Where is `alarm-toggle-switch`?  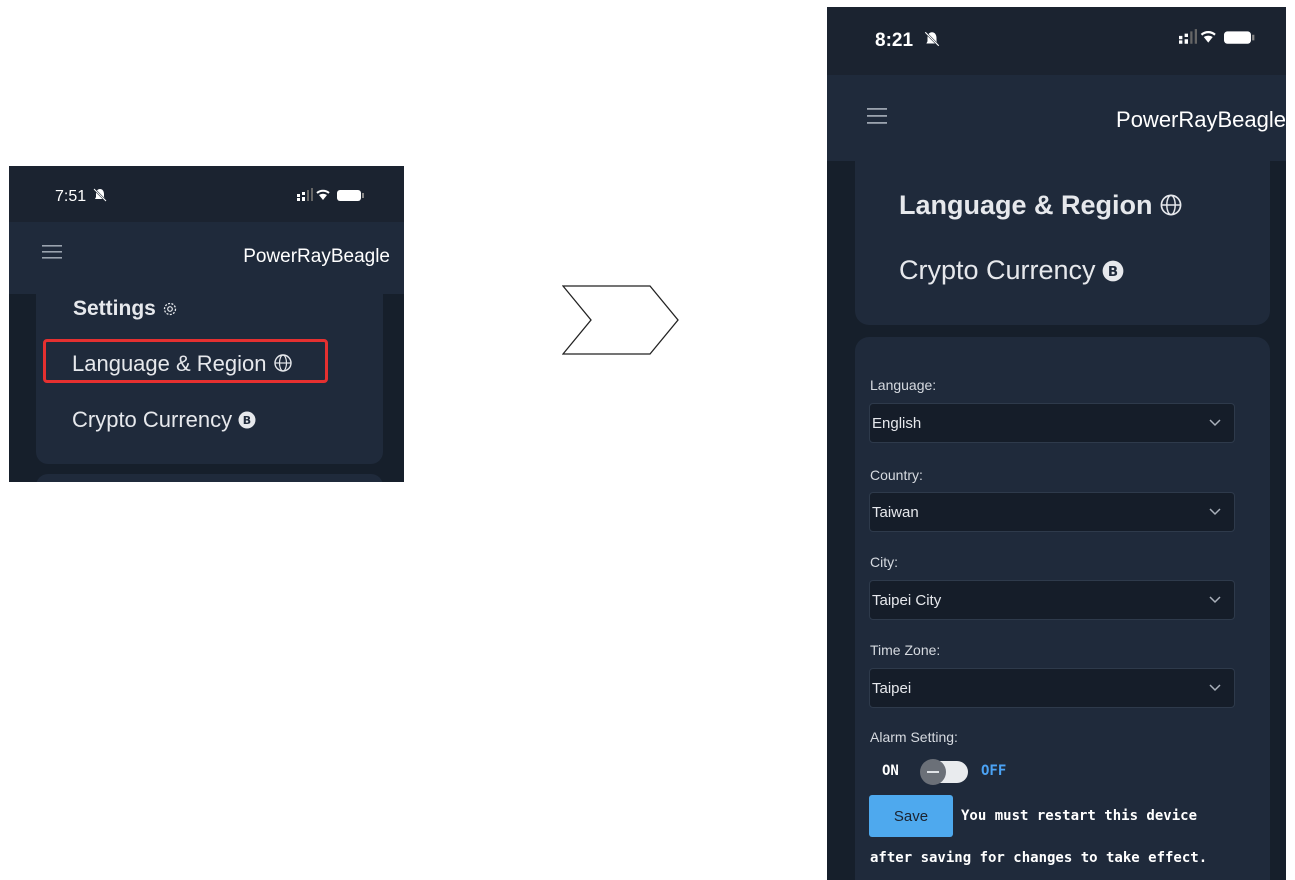
alarm-toggle-switch is located at coordinates (944, 772).